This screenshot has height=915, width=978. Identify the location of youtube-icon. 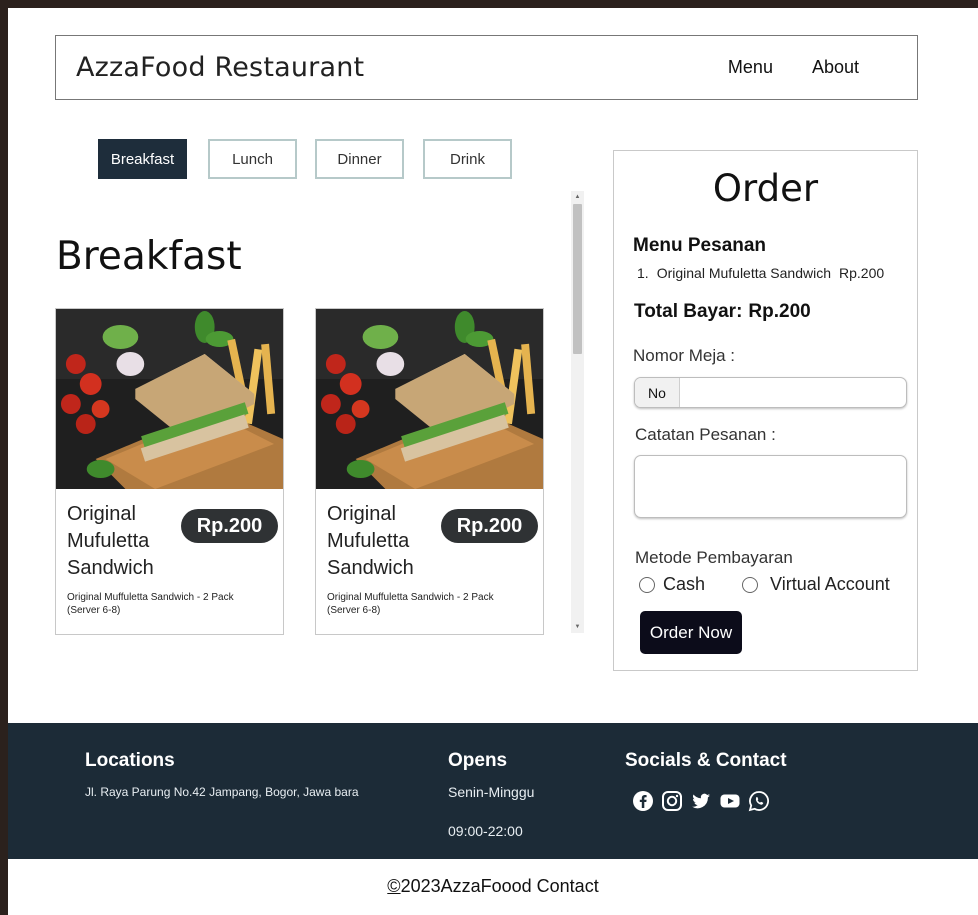
(729, 800).